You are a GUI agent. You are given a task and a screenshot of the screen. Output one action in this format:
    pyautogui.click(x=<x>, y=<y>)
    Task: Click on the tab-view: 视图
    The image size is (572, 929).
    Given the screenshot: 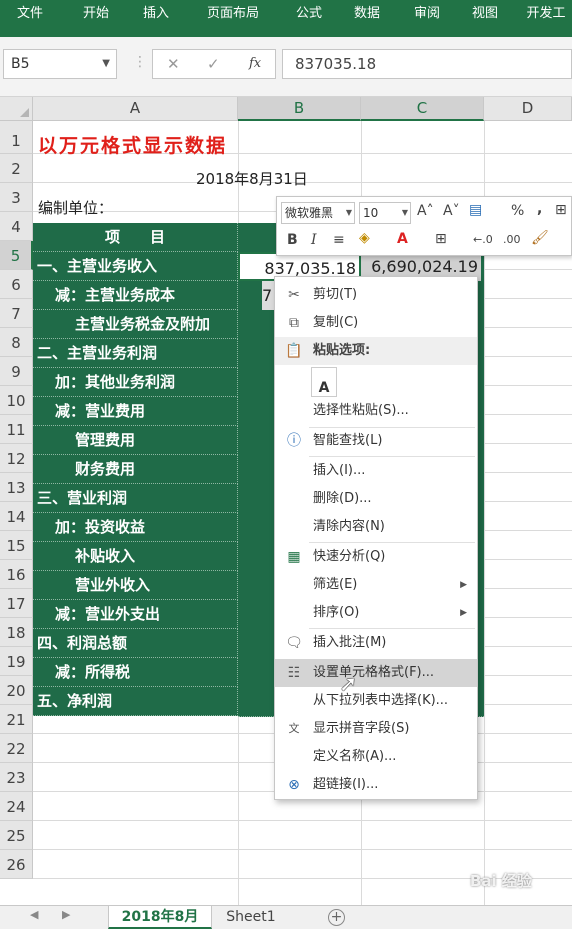 What is the action you would take?
    pyautogui.click(x=485, y=18)
    